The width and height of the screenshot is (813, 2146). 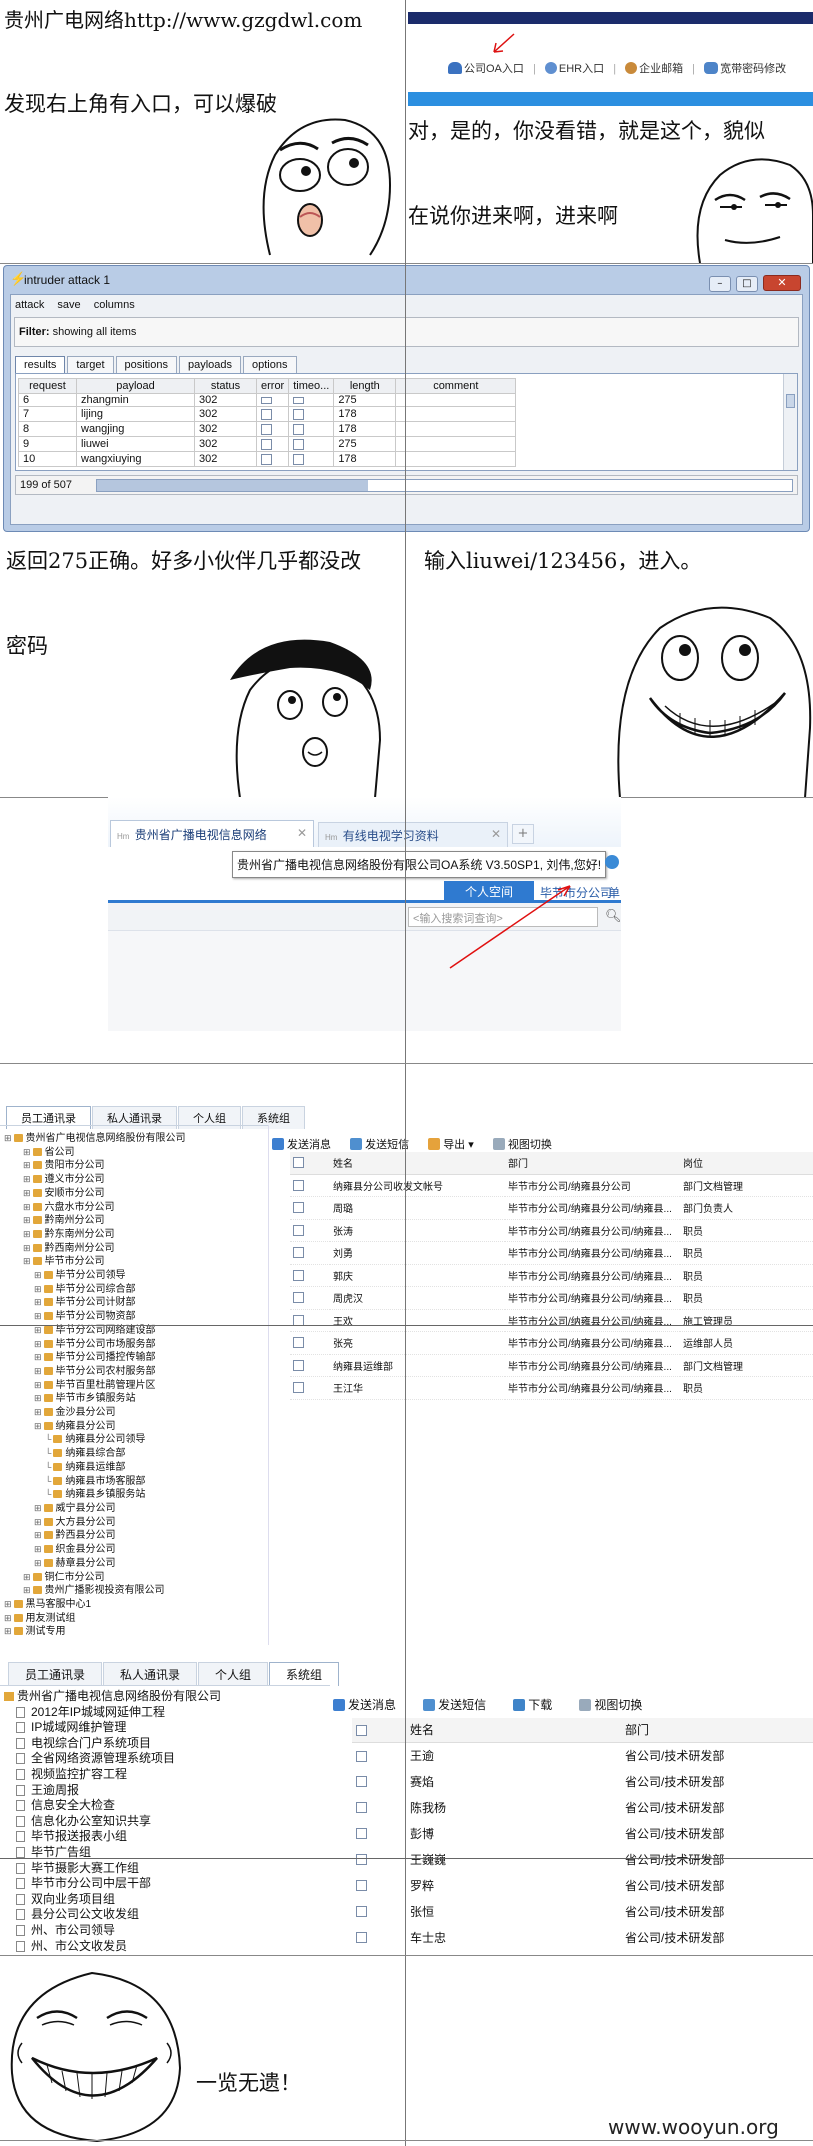 What do you see at coordinates (135, 1591) in the screenshot?
I see `tree-node: ⊞ 贵州广播影视投资有限公司` at bounding box center [135, 1591].